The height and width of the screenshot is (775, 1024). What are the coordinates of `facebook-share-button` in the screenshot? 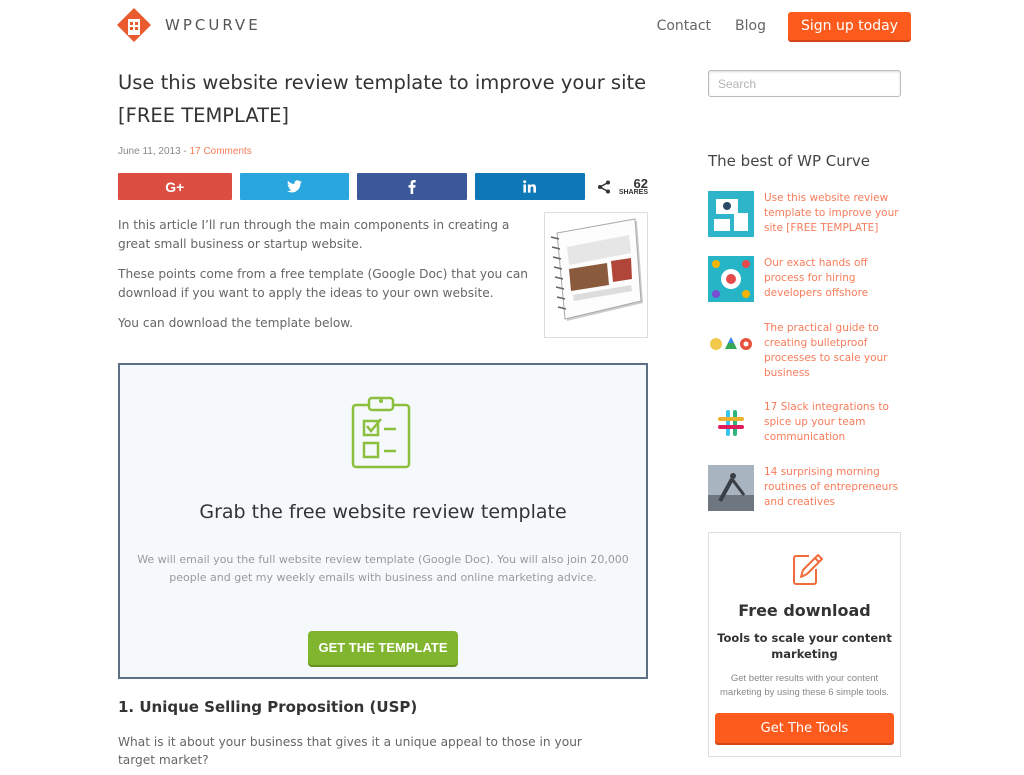 It's located at (412, 186).